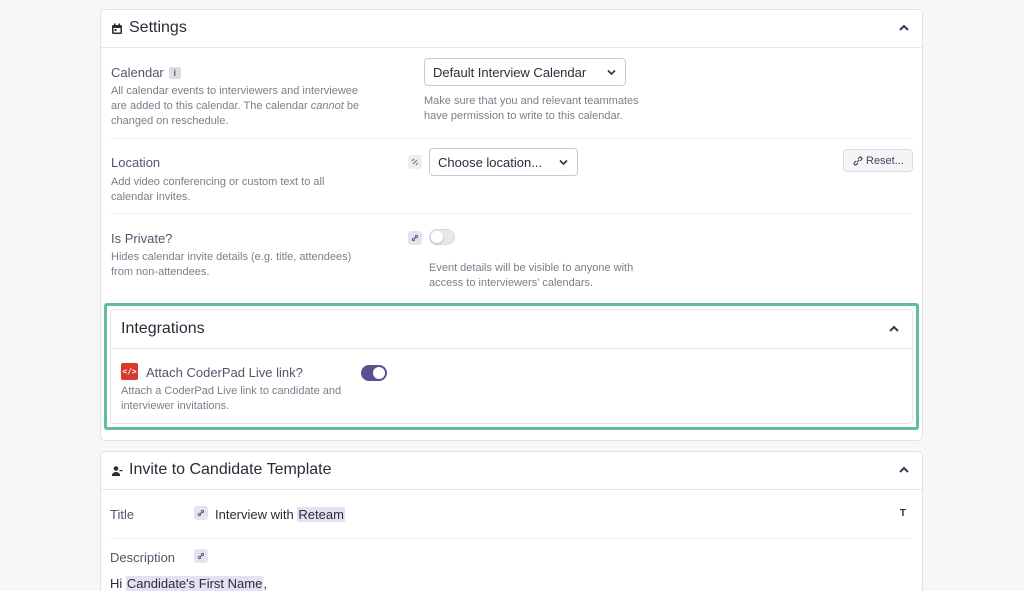 The image size is (1024, 591). What do you see at coordinates (903, 513) in the screenshot?
I see `text-format-icon: T` at bounding box center [903, 513].